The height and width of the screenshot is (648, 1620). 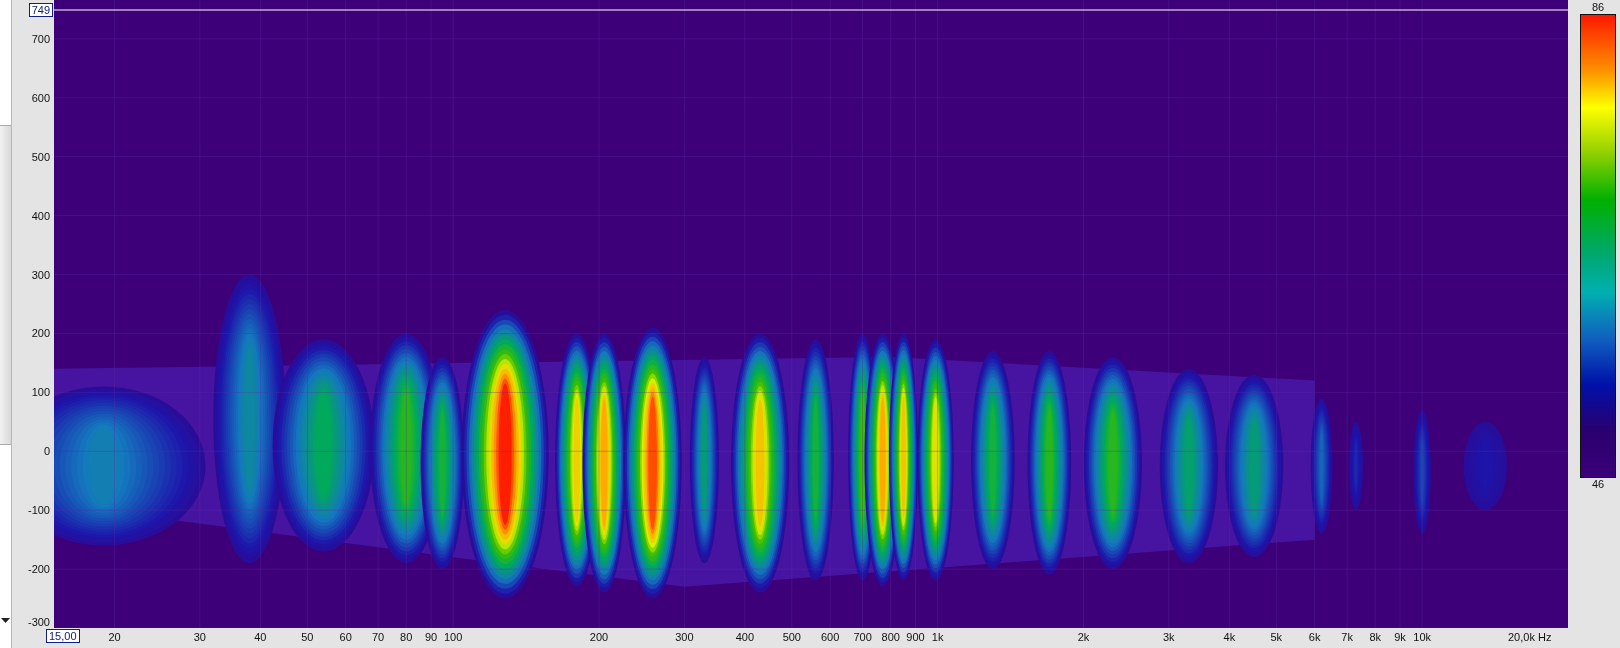 I want to click on x-axis-label: 20, so click(x=114, y=637).